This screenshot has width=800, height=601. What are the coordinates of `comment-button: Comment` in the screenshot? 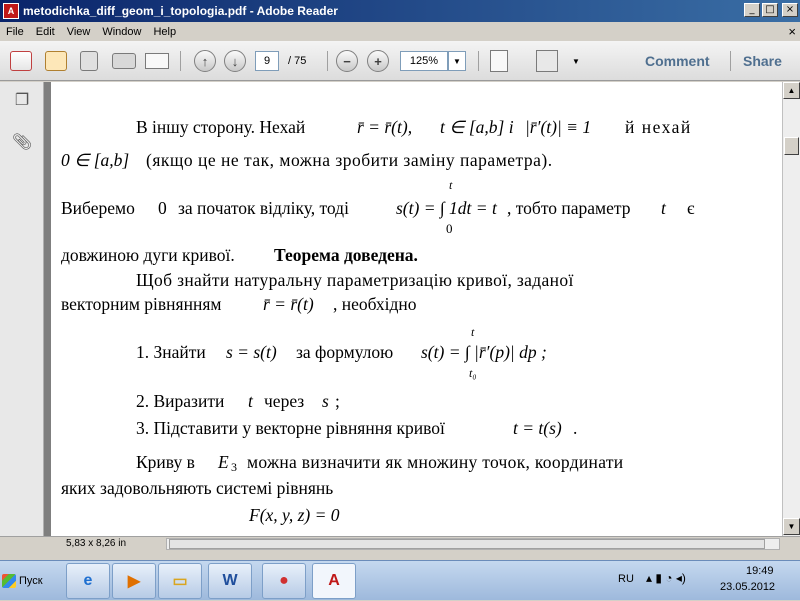 It's located at (677, 61).